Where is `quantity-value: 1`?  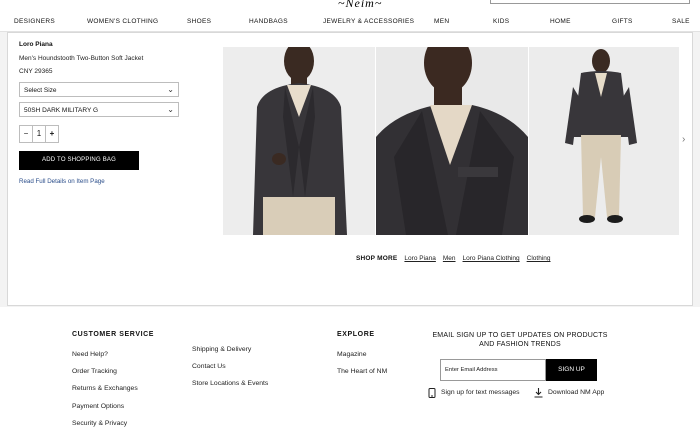 quantity-value: 1 is located at coordinates (39, 134).